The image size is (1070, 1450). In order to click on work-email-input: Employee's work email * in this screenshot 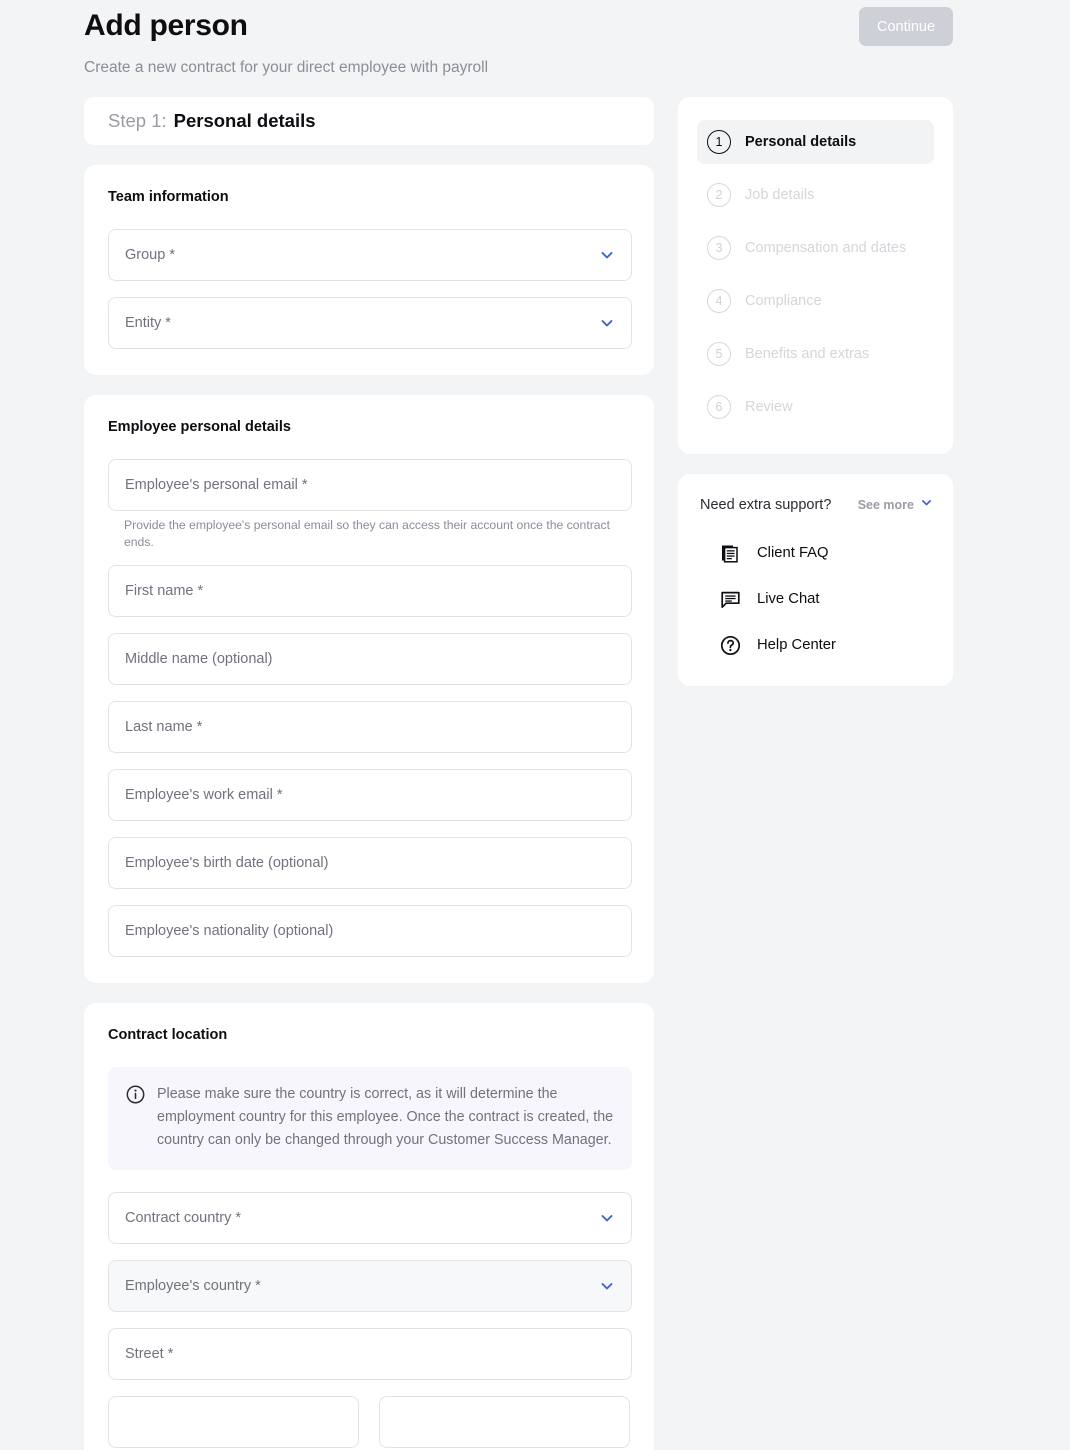, I will do `click(370, 795)`.